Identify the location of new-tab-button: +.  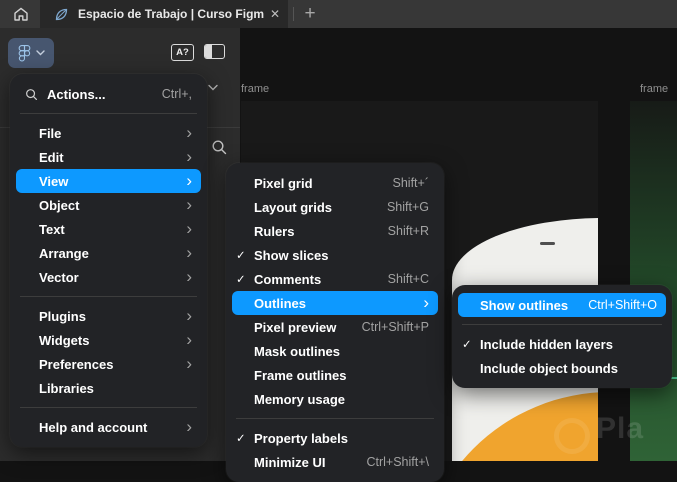
(310, 14).